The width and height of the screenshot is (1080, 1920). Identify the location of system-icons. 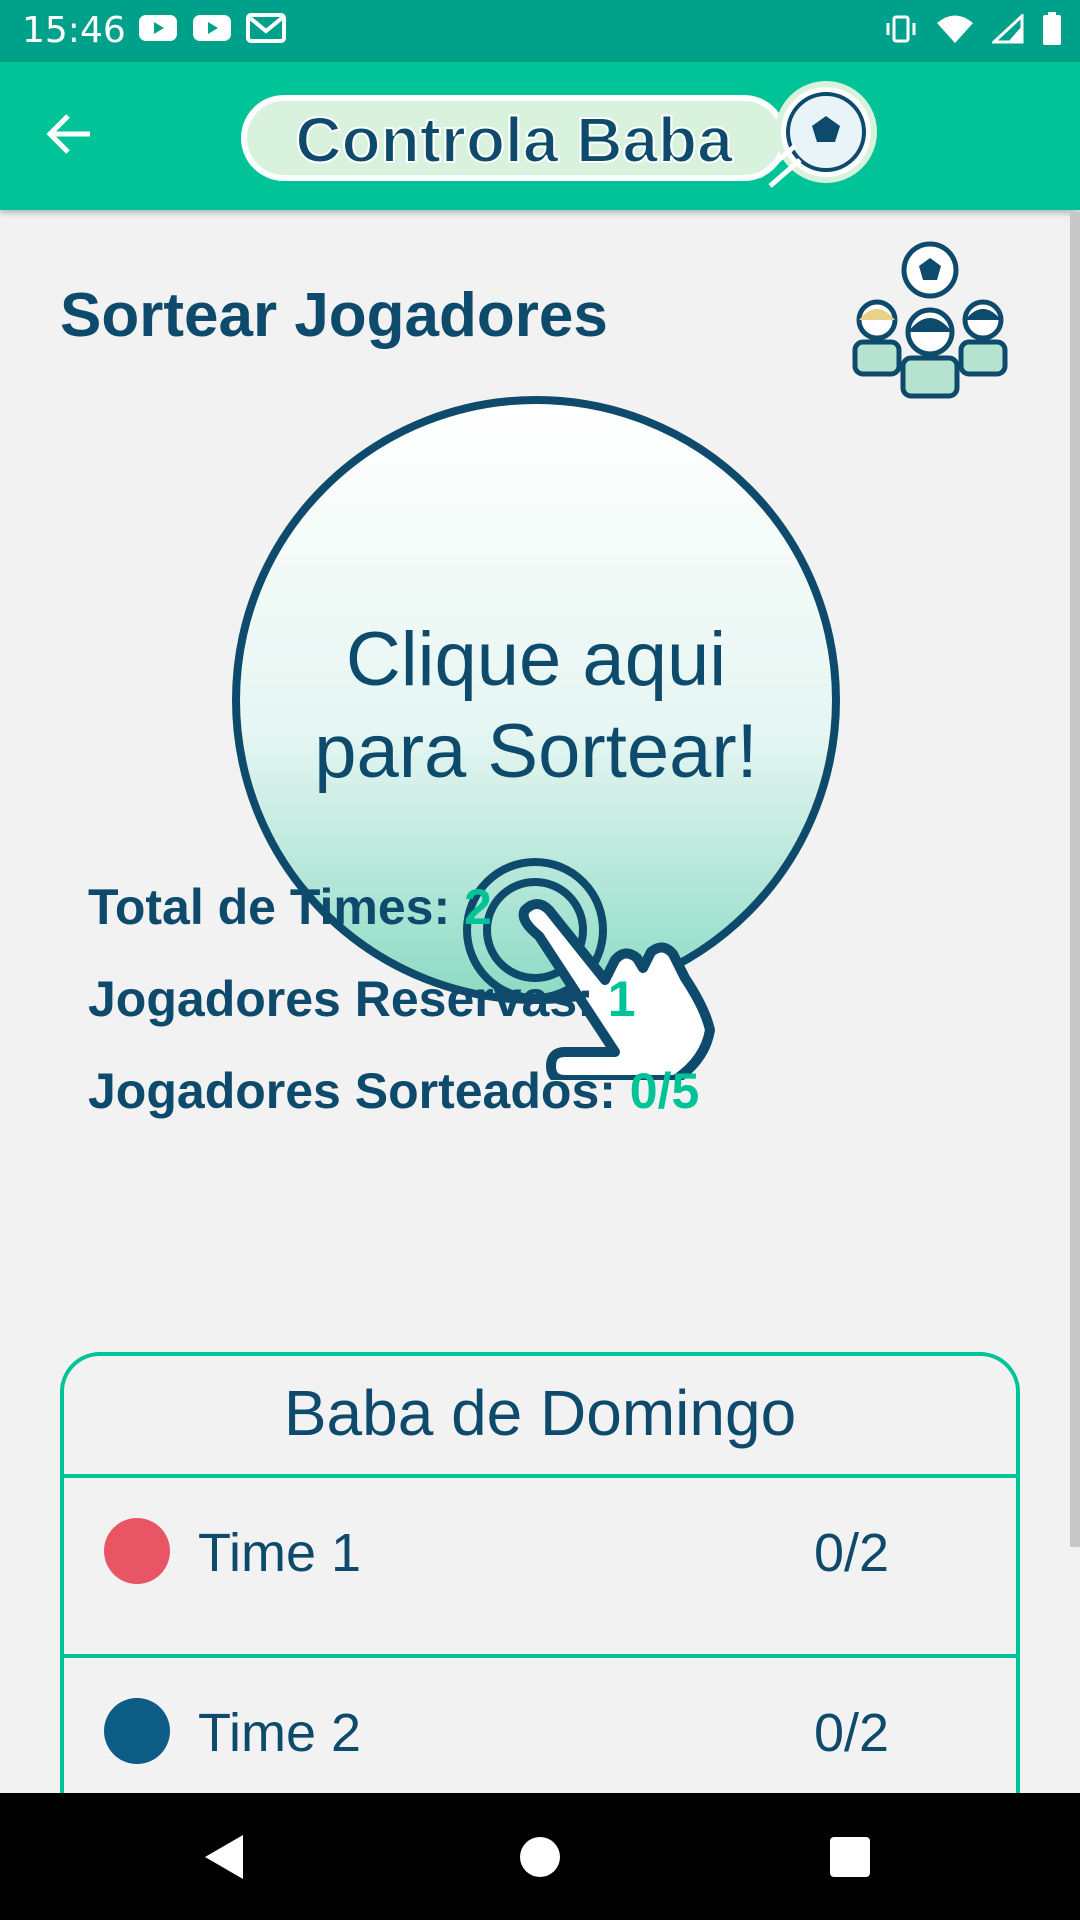
(973, 29).